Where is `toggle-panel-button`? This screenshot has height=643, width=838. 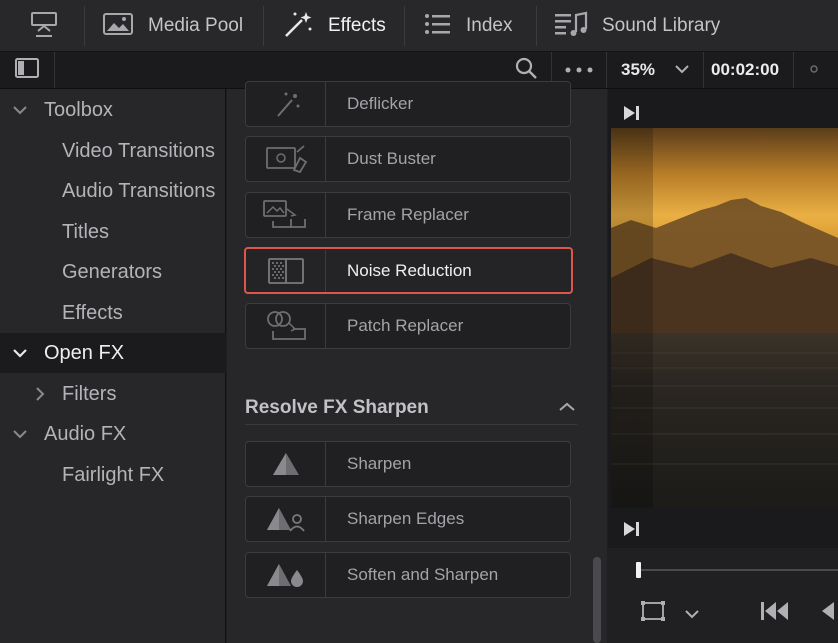 toggle-panel-button is located at coordinates (27, 70).